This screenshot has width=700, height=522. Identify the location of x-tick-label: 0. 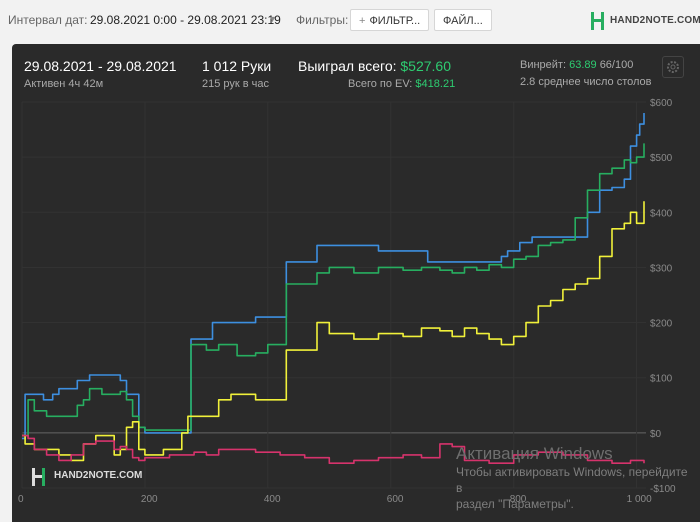
(21, 499).